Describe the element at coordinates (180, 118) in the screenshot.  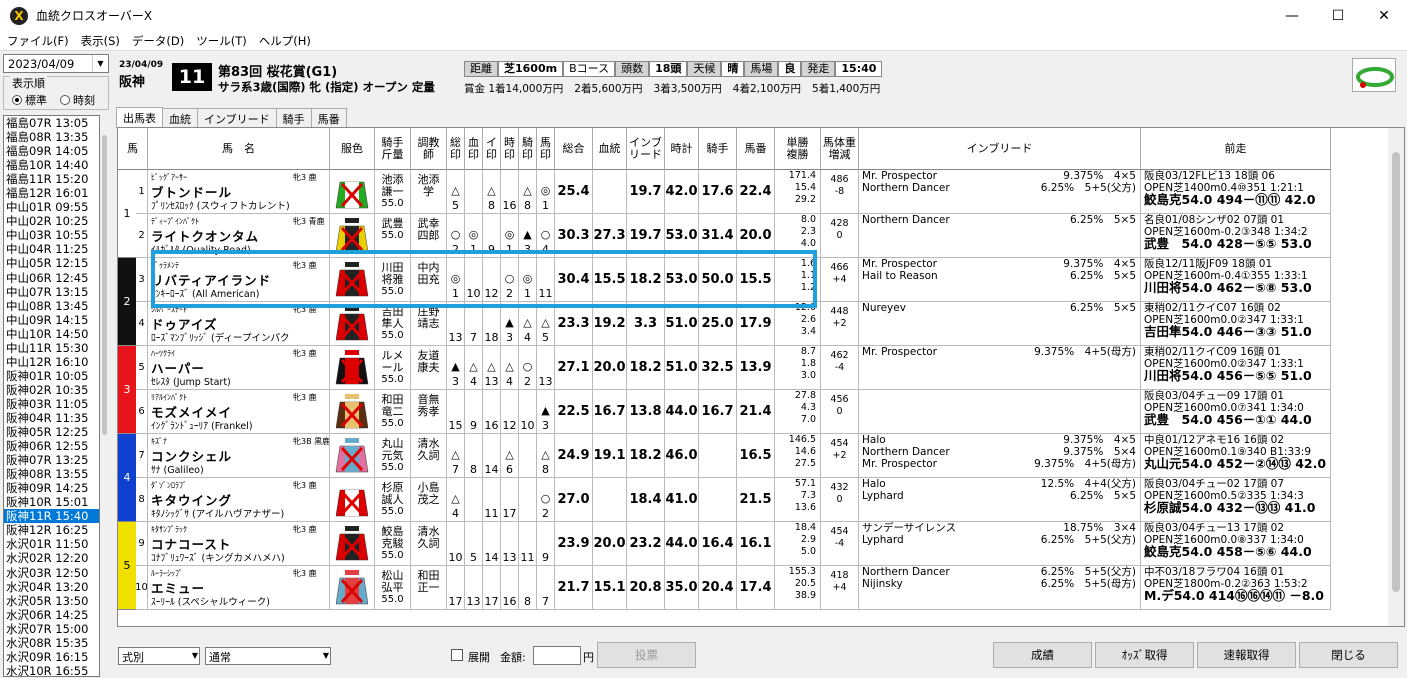
I see `tab-1: 血統` at that location.